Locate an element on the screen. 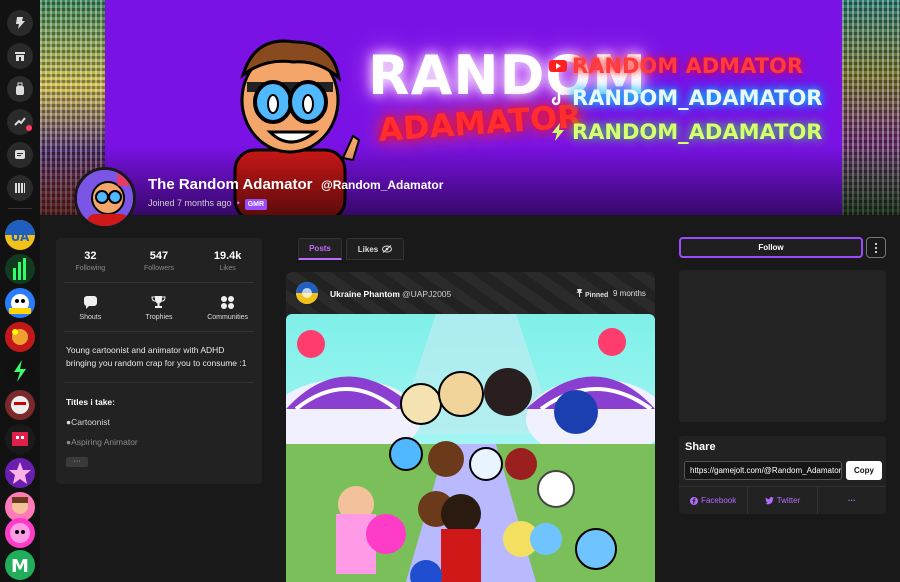 The height and width of the screenshot is (582, 900). gmr-badge: GMR is located at coordinates (256, 204).